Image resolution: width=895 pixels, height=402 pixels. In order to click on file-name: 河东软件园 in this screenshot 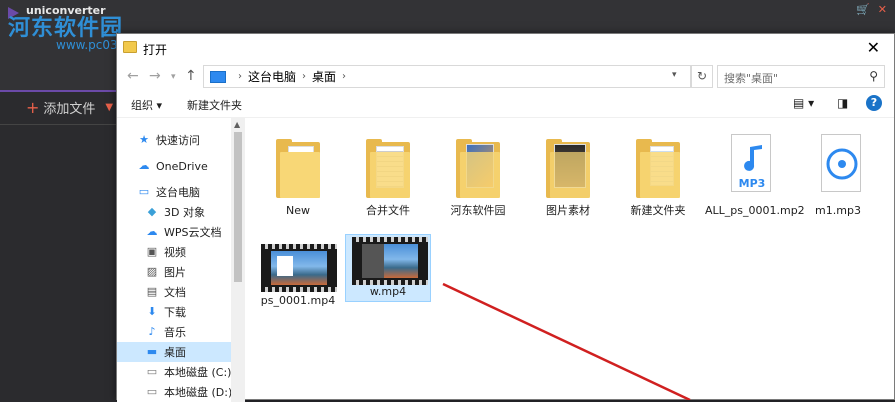, I will do `click(478, 210)`.